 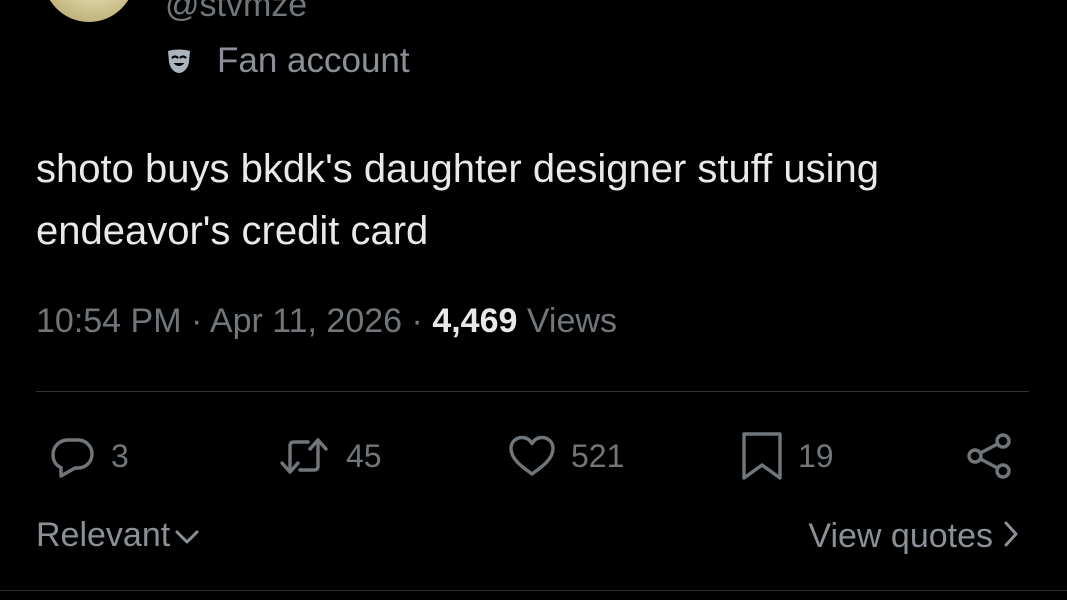 I want to click on bookmark-icon, so click(x=762, y=456).